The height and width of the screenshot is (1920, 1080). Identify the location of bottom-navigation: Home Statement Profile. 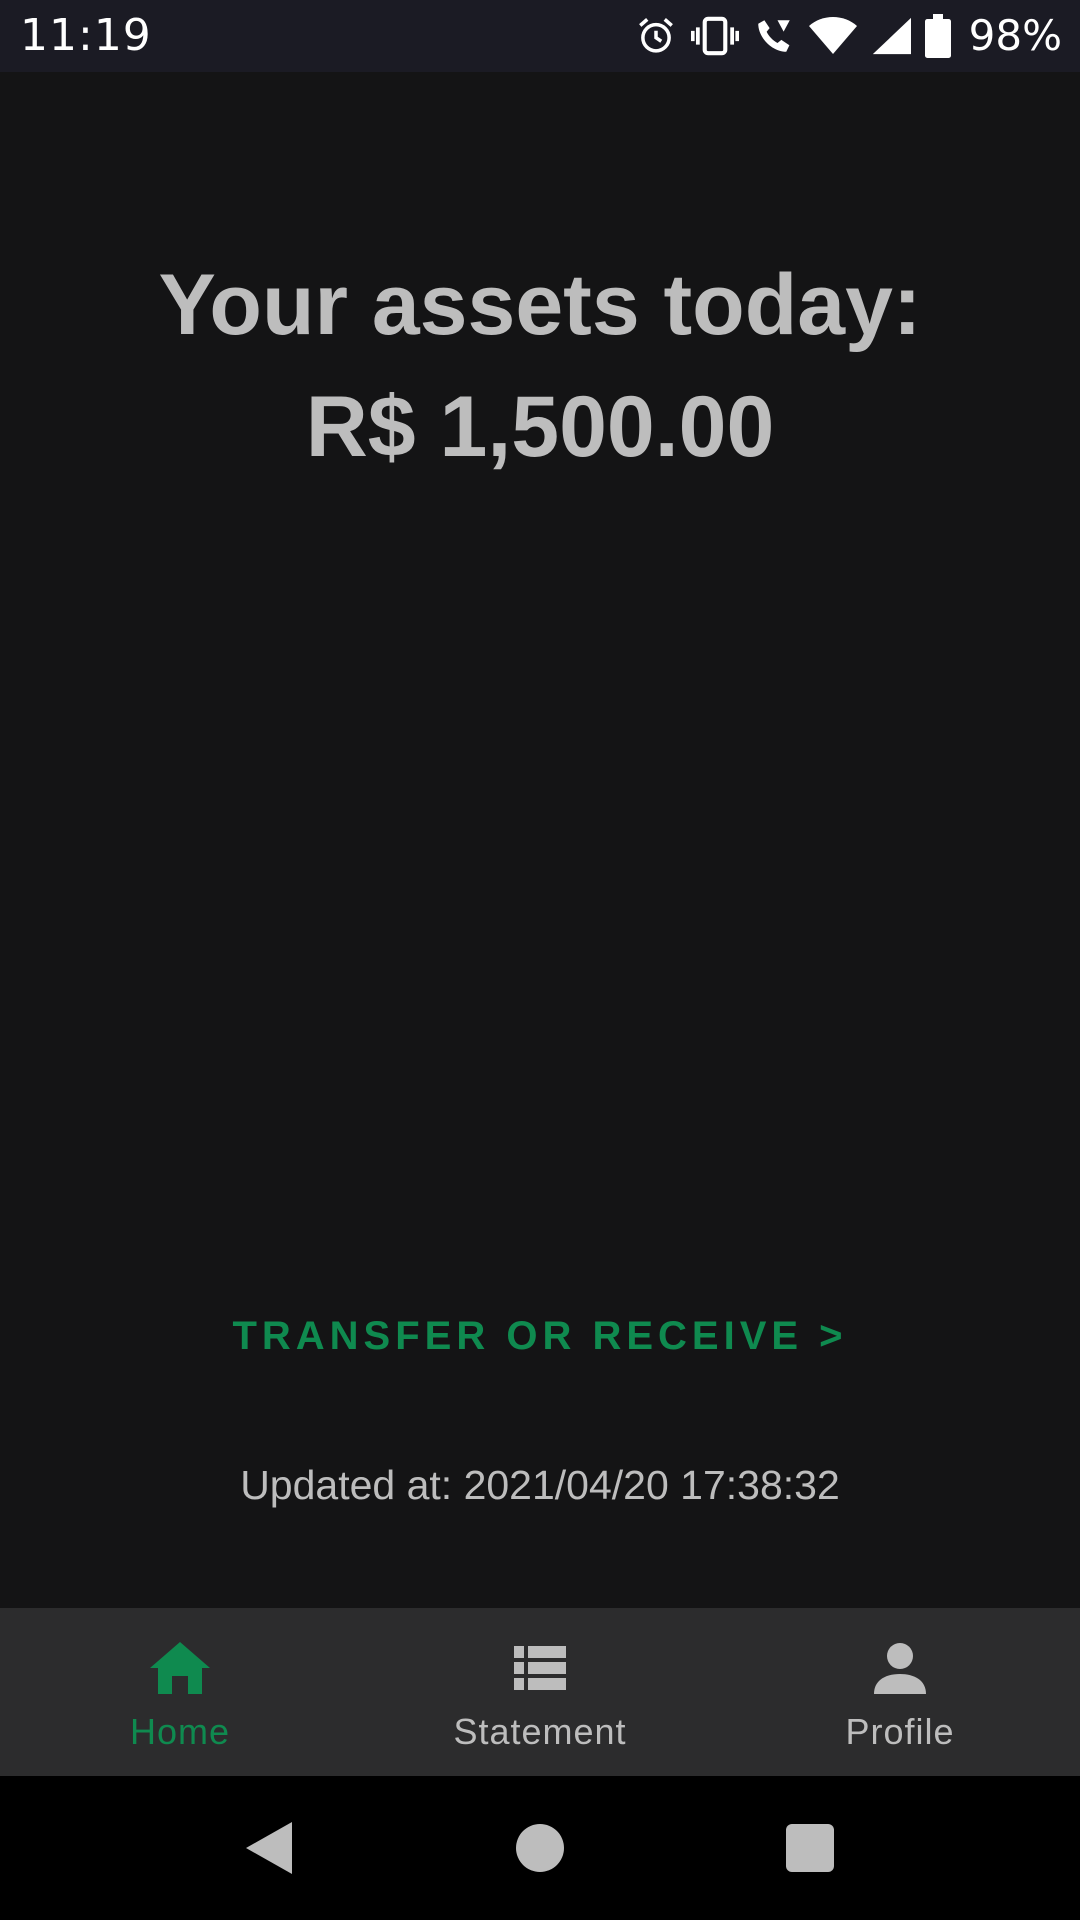
(540, 1692).